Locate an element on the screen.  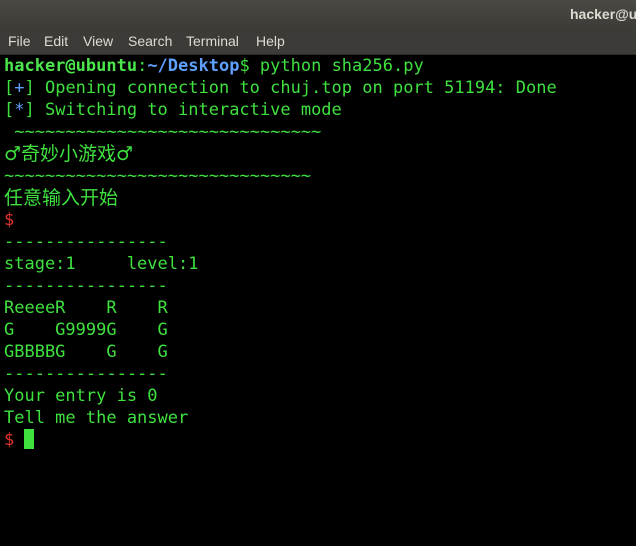
prompt-dollar: $ is located at coordinates (244, 66).